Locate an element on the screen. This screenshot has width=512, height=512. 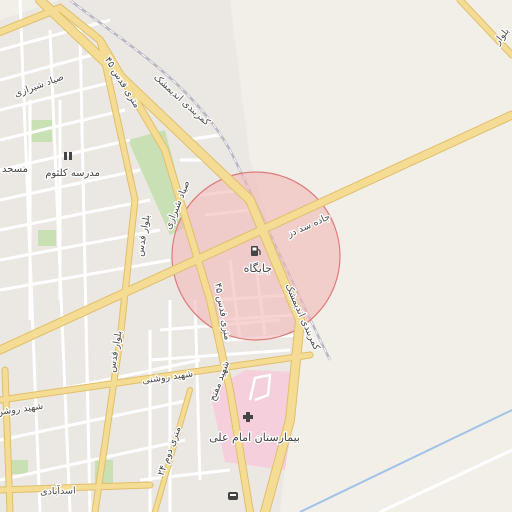
label-mosque: مسجد is located at coordinates (15, 169).